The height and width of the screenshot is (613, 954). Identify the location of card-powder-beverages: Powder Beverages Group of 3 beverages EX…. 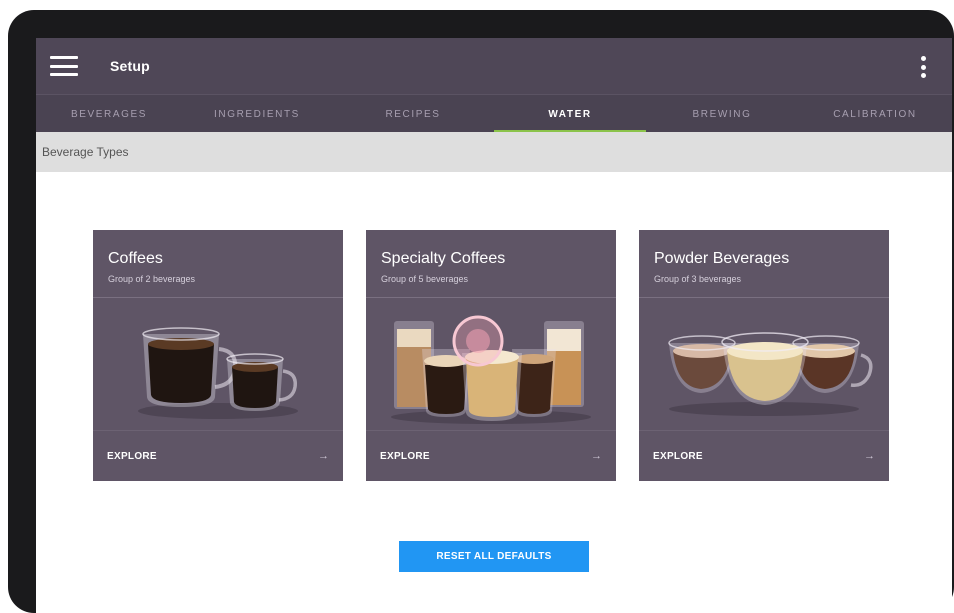
(764, 355).